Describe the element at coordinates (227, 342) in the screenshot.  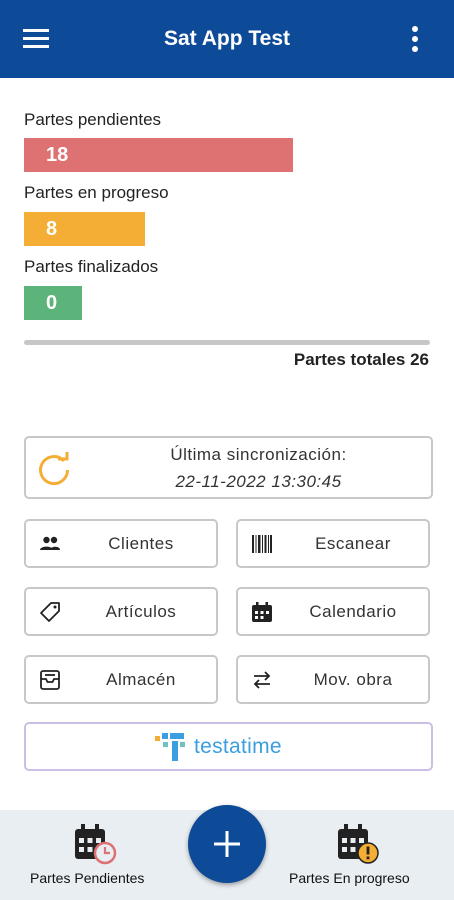
I see `divider` at that location.